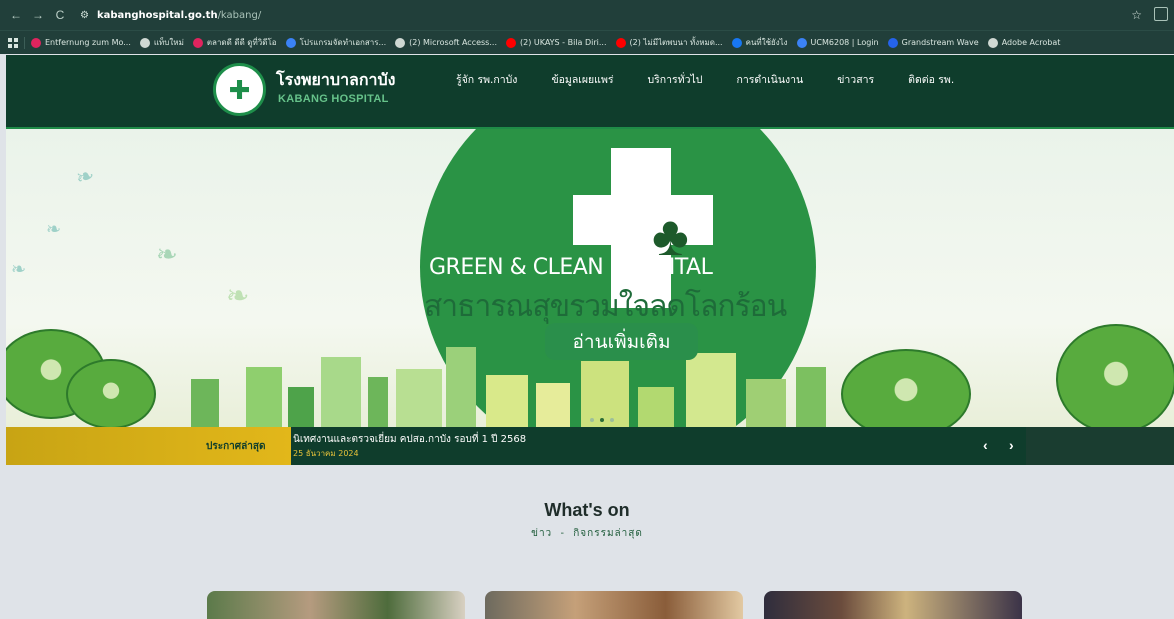 The width and height of the screenshot is (1174, 619). Describe the element at coordinates (38, 15) in the screenshot. I see `forward-icon: →` at that location.